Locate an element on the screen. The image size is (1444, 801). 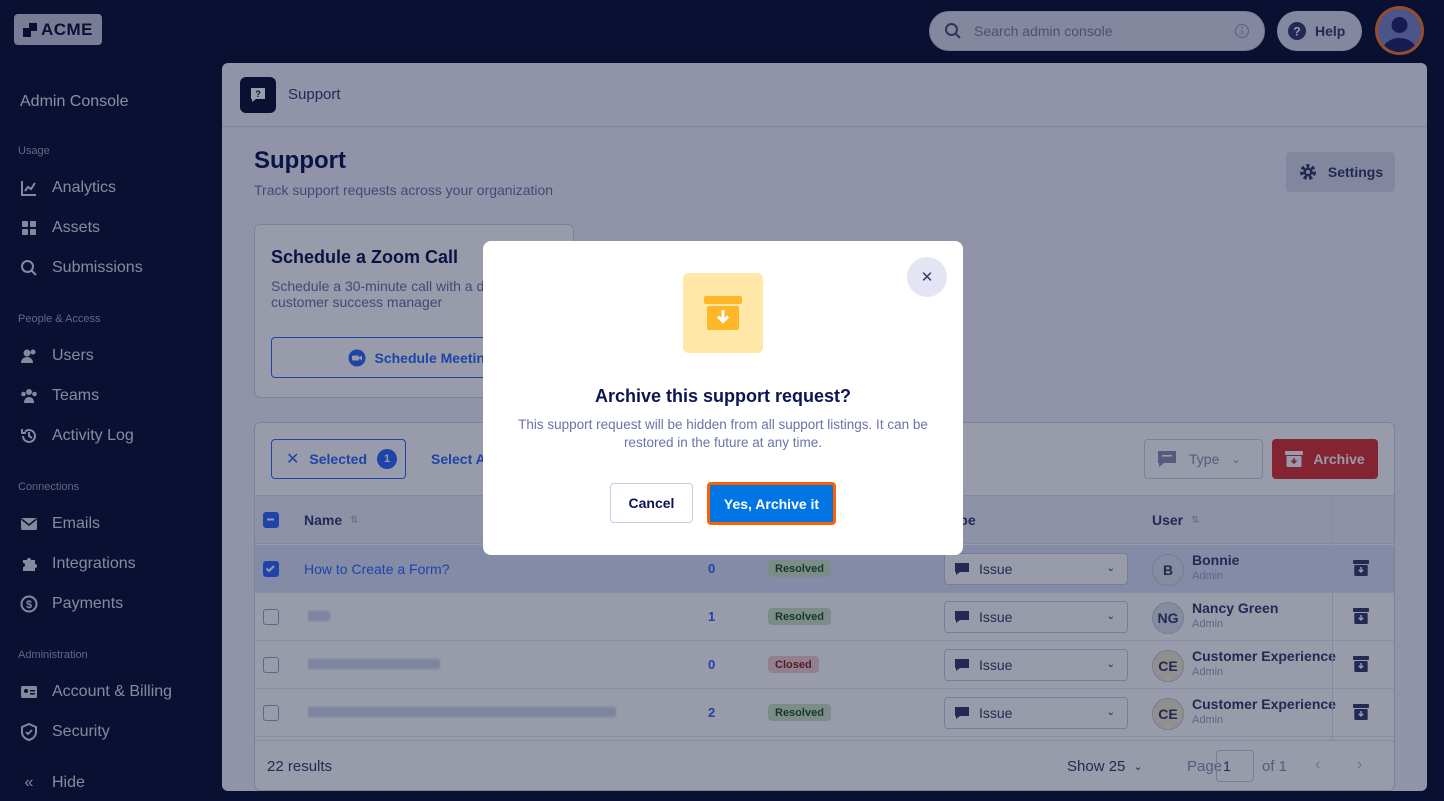
dialog-title: Archive this support request? is located at coordinates (723, 396).